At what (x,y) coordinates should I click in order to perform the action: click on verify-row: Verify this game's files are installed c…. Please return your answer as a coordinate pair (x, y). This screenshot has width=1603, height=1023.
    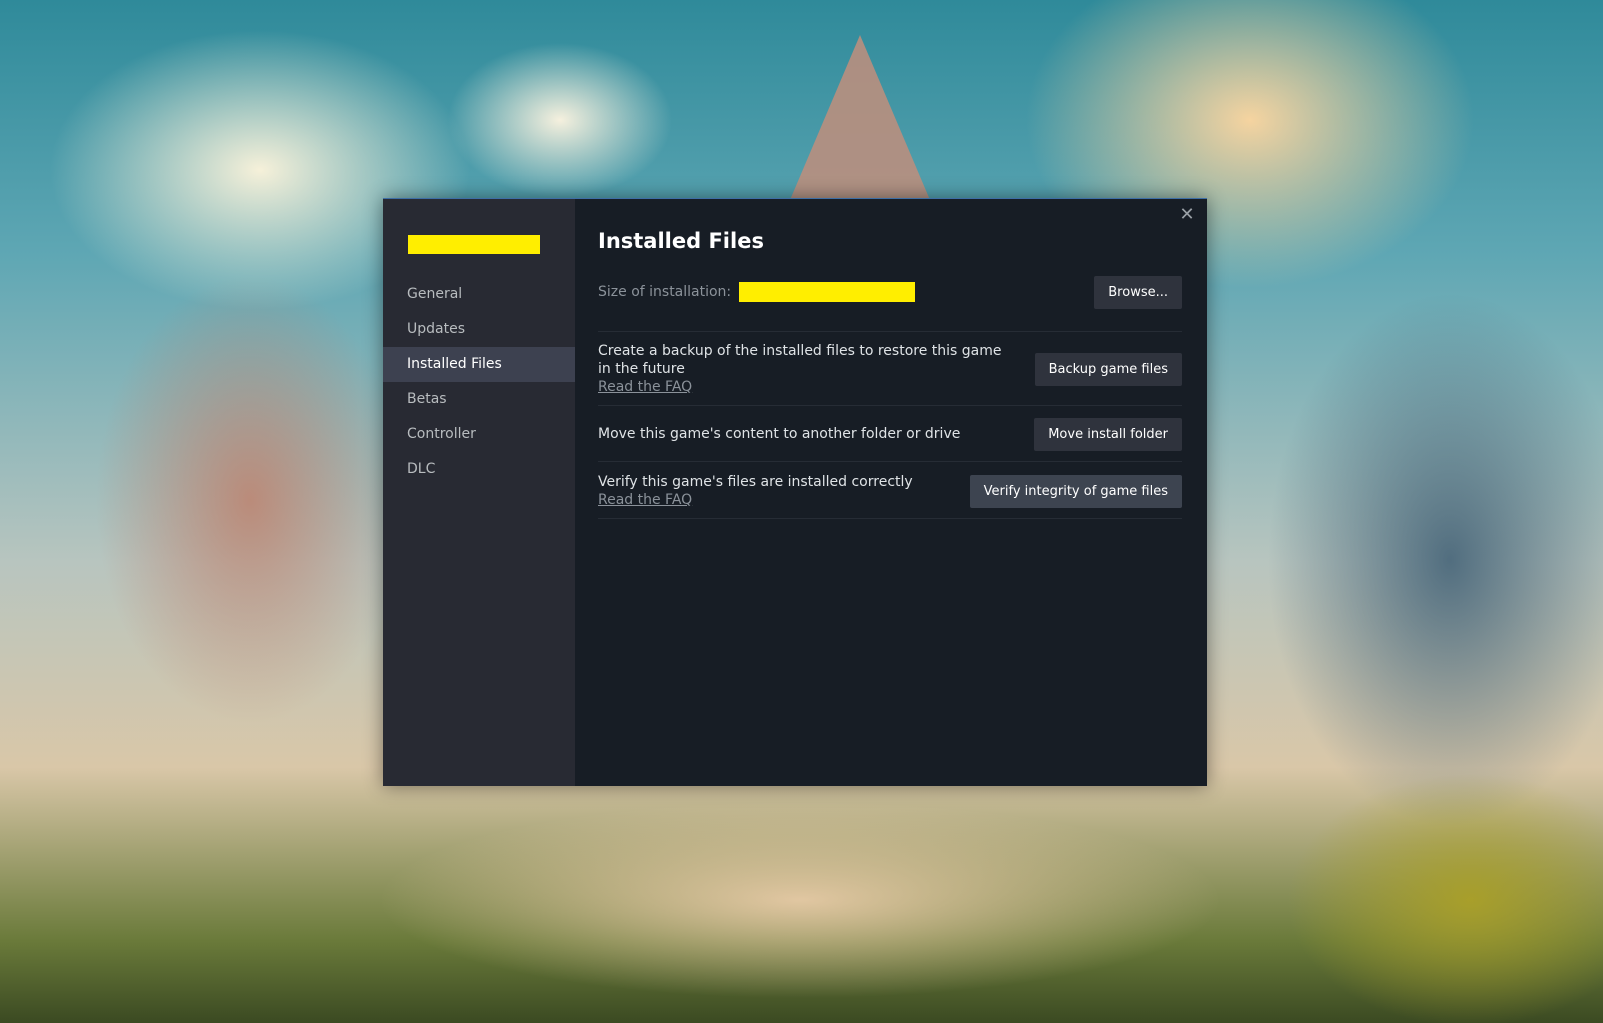
    Looking at the image, I should click on (890, 491).